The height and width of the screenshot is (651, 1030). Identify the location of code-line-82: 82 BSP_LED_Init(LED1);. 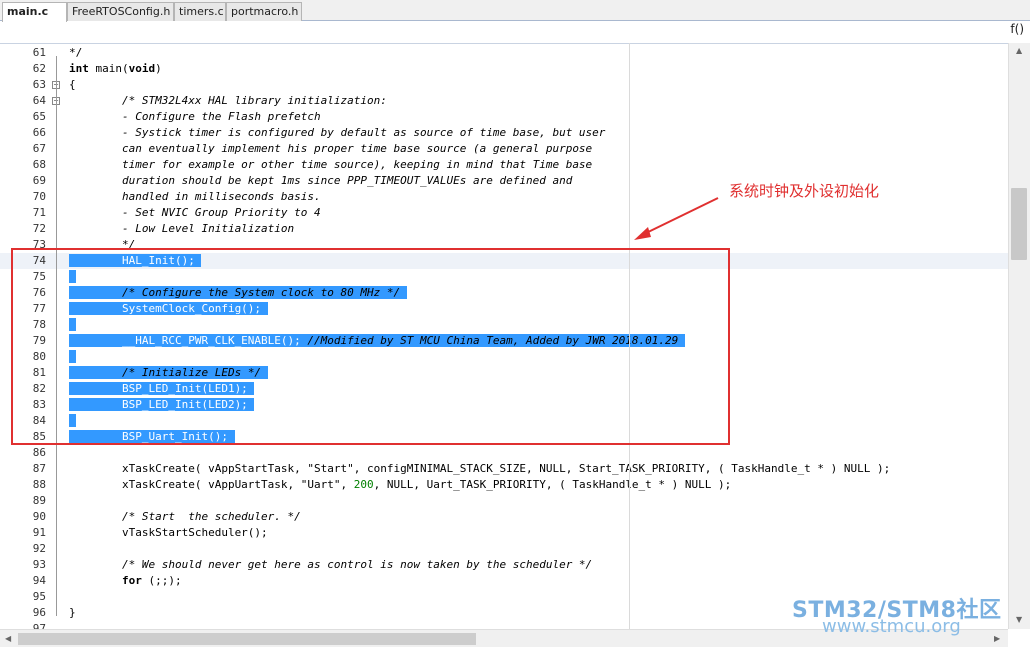
(504, 389).